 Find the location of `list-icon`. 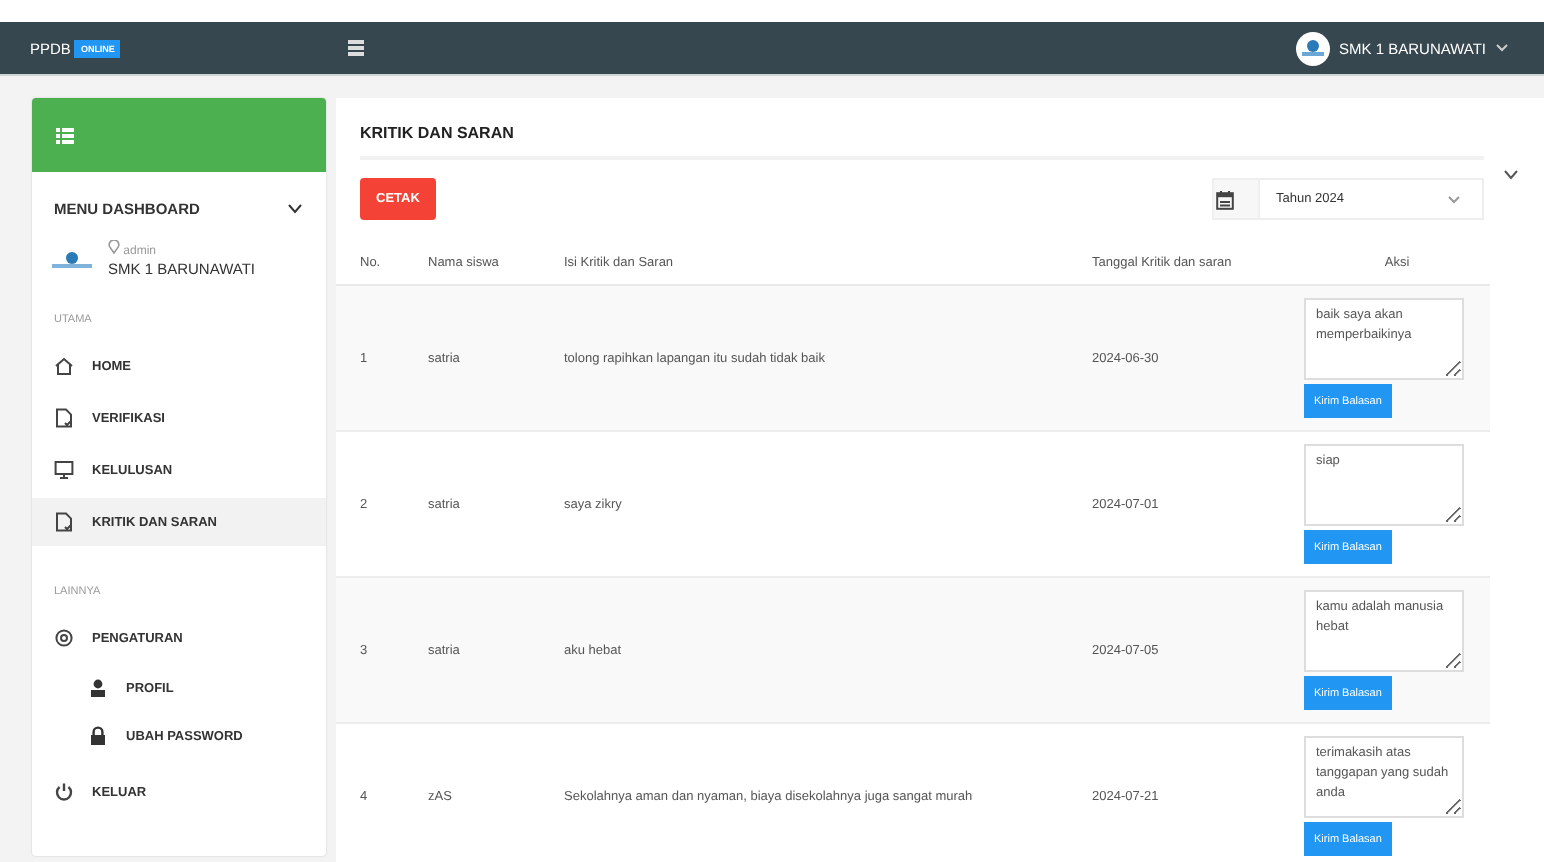

list-icon is located at coordinates (65, 135).